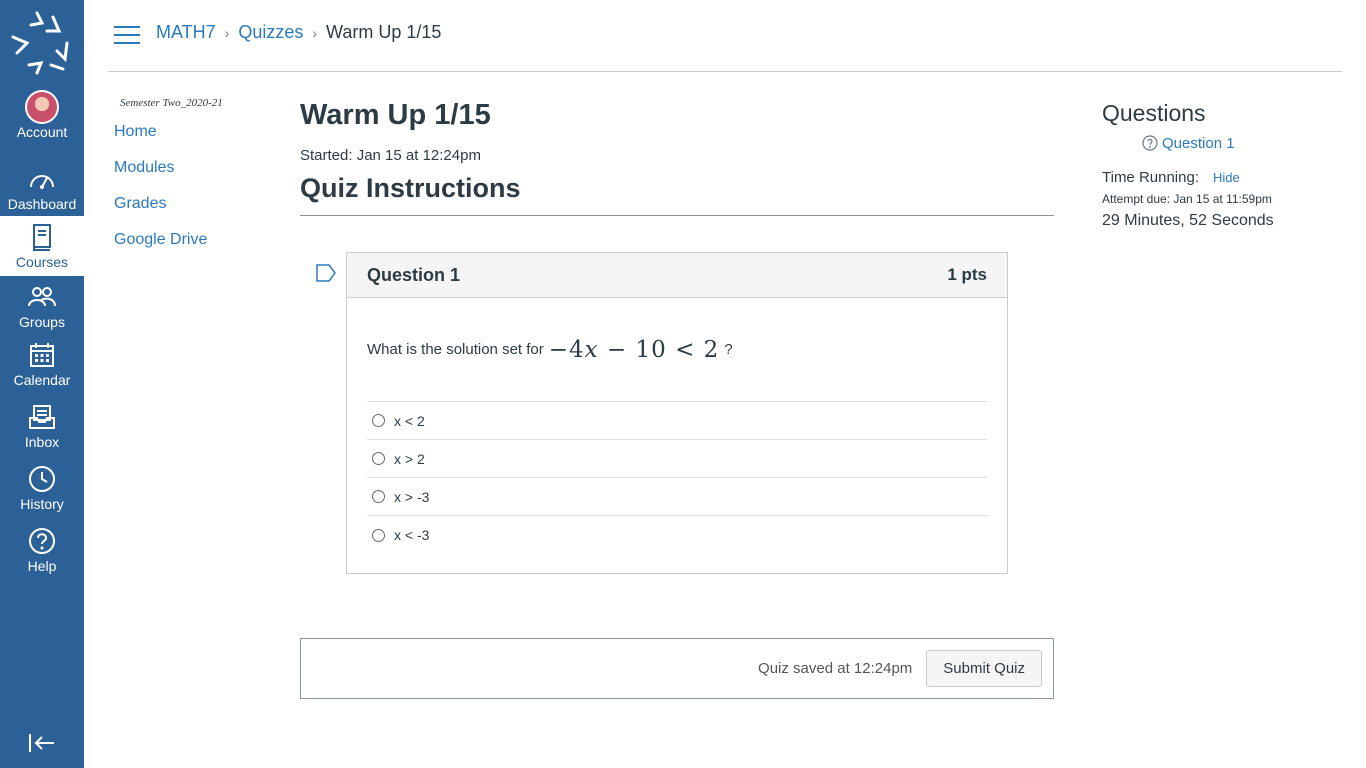 This screenshot has width=1366, height=768. I want to click on nav-account: Account, so click(42, 121).